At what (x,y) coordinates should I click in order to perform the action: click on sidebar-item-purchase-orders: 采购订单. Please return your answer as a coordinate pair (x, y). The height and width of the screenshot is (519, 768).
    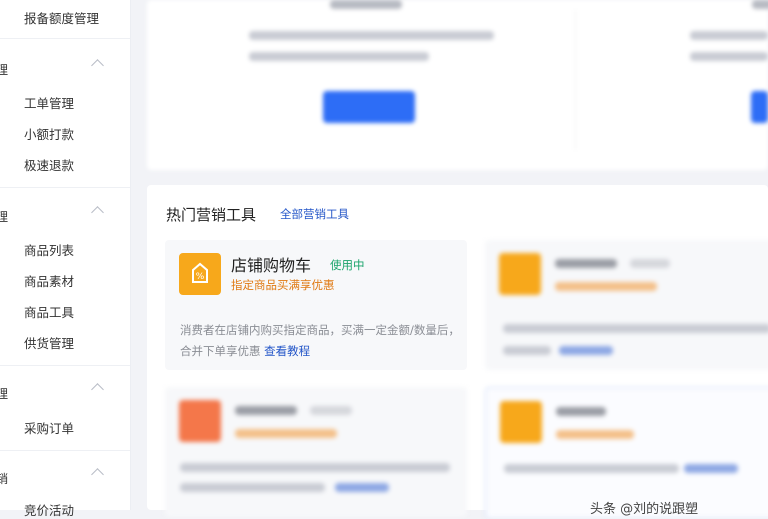
    Looking at the image, I should click on (49, 427).